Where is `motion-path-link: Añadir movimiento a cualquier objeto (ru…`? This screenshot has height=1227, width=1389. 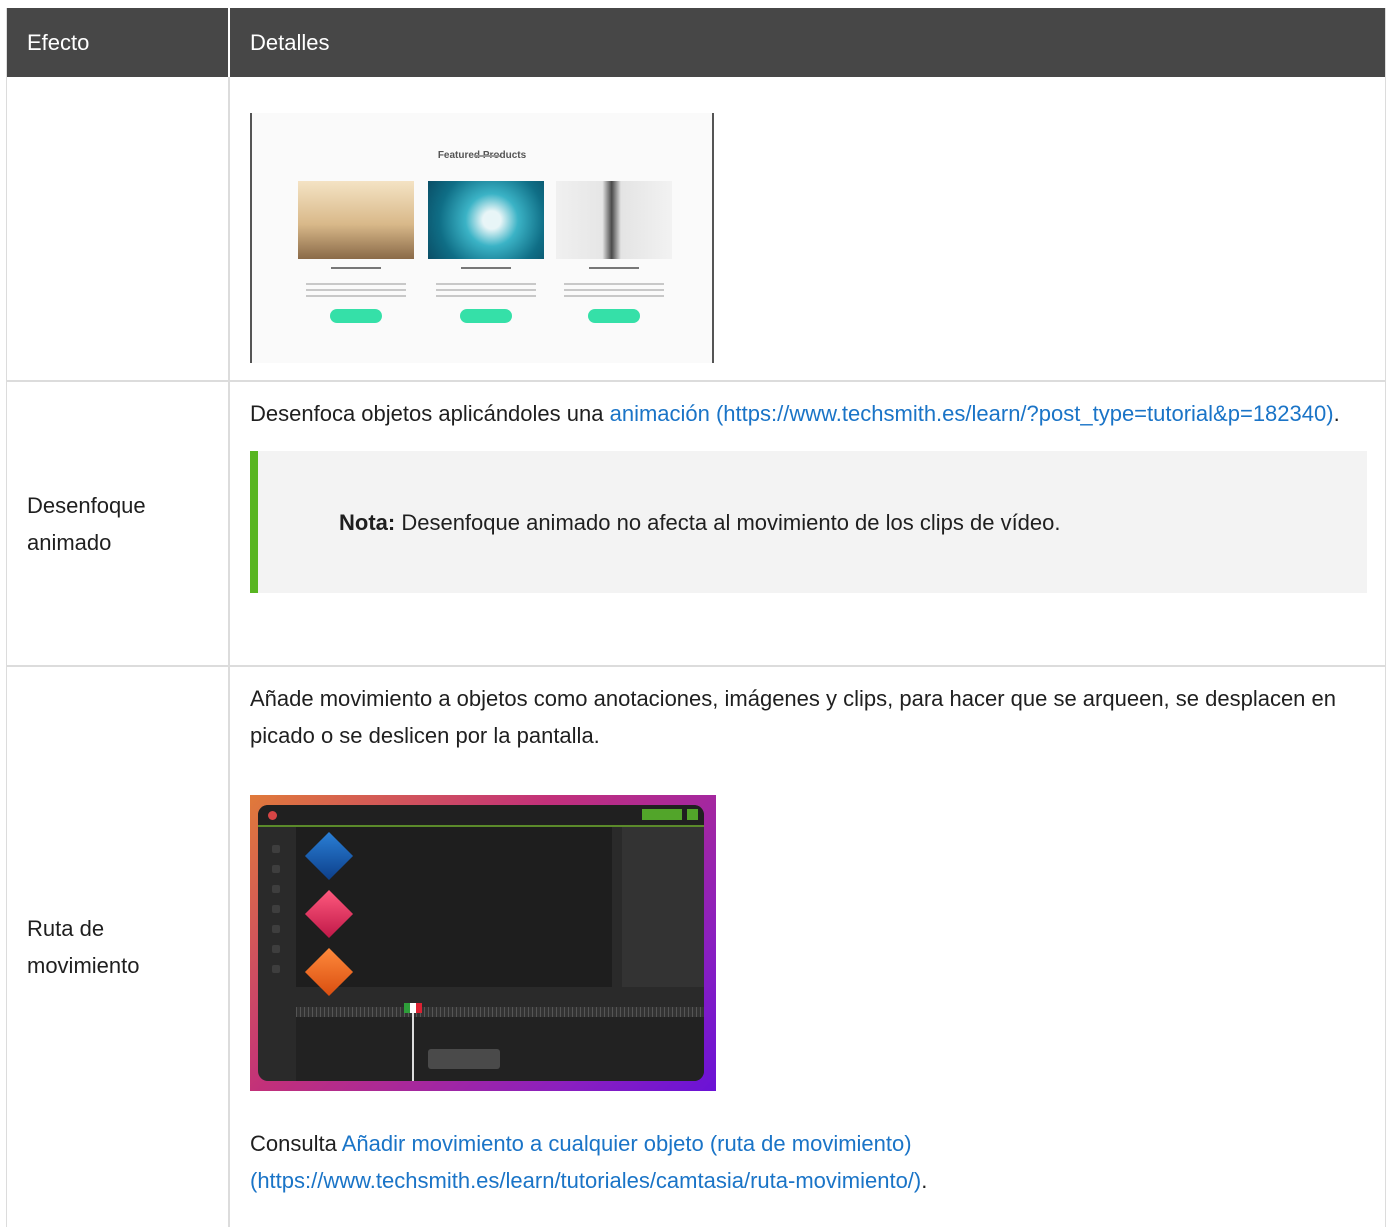
motion-path-link: Añadir movimiento a cualquier objeto (ru… is located at coordinates (585, 1162).